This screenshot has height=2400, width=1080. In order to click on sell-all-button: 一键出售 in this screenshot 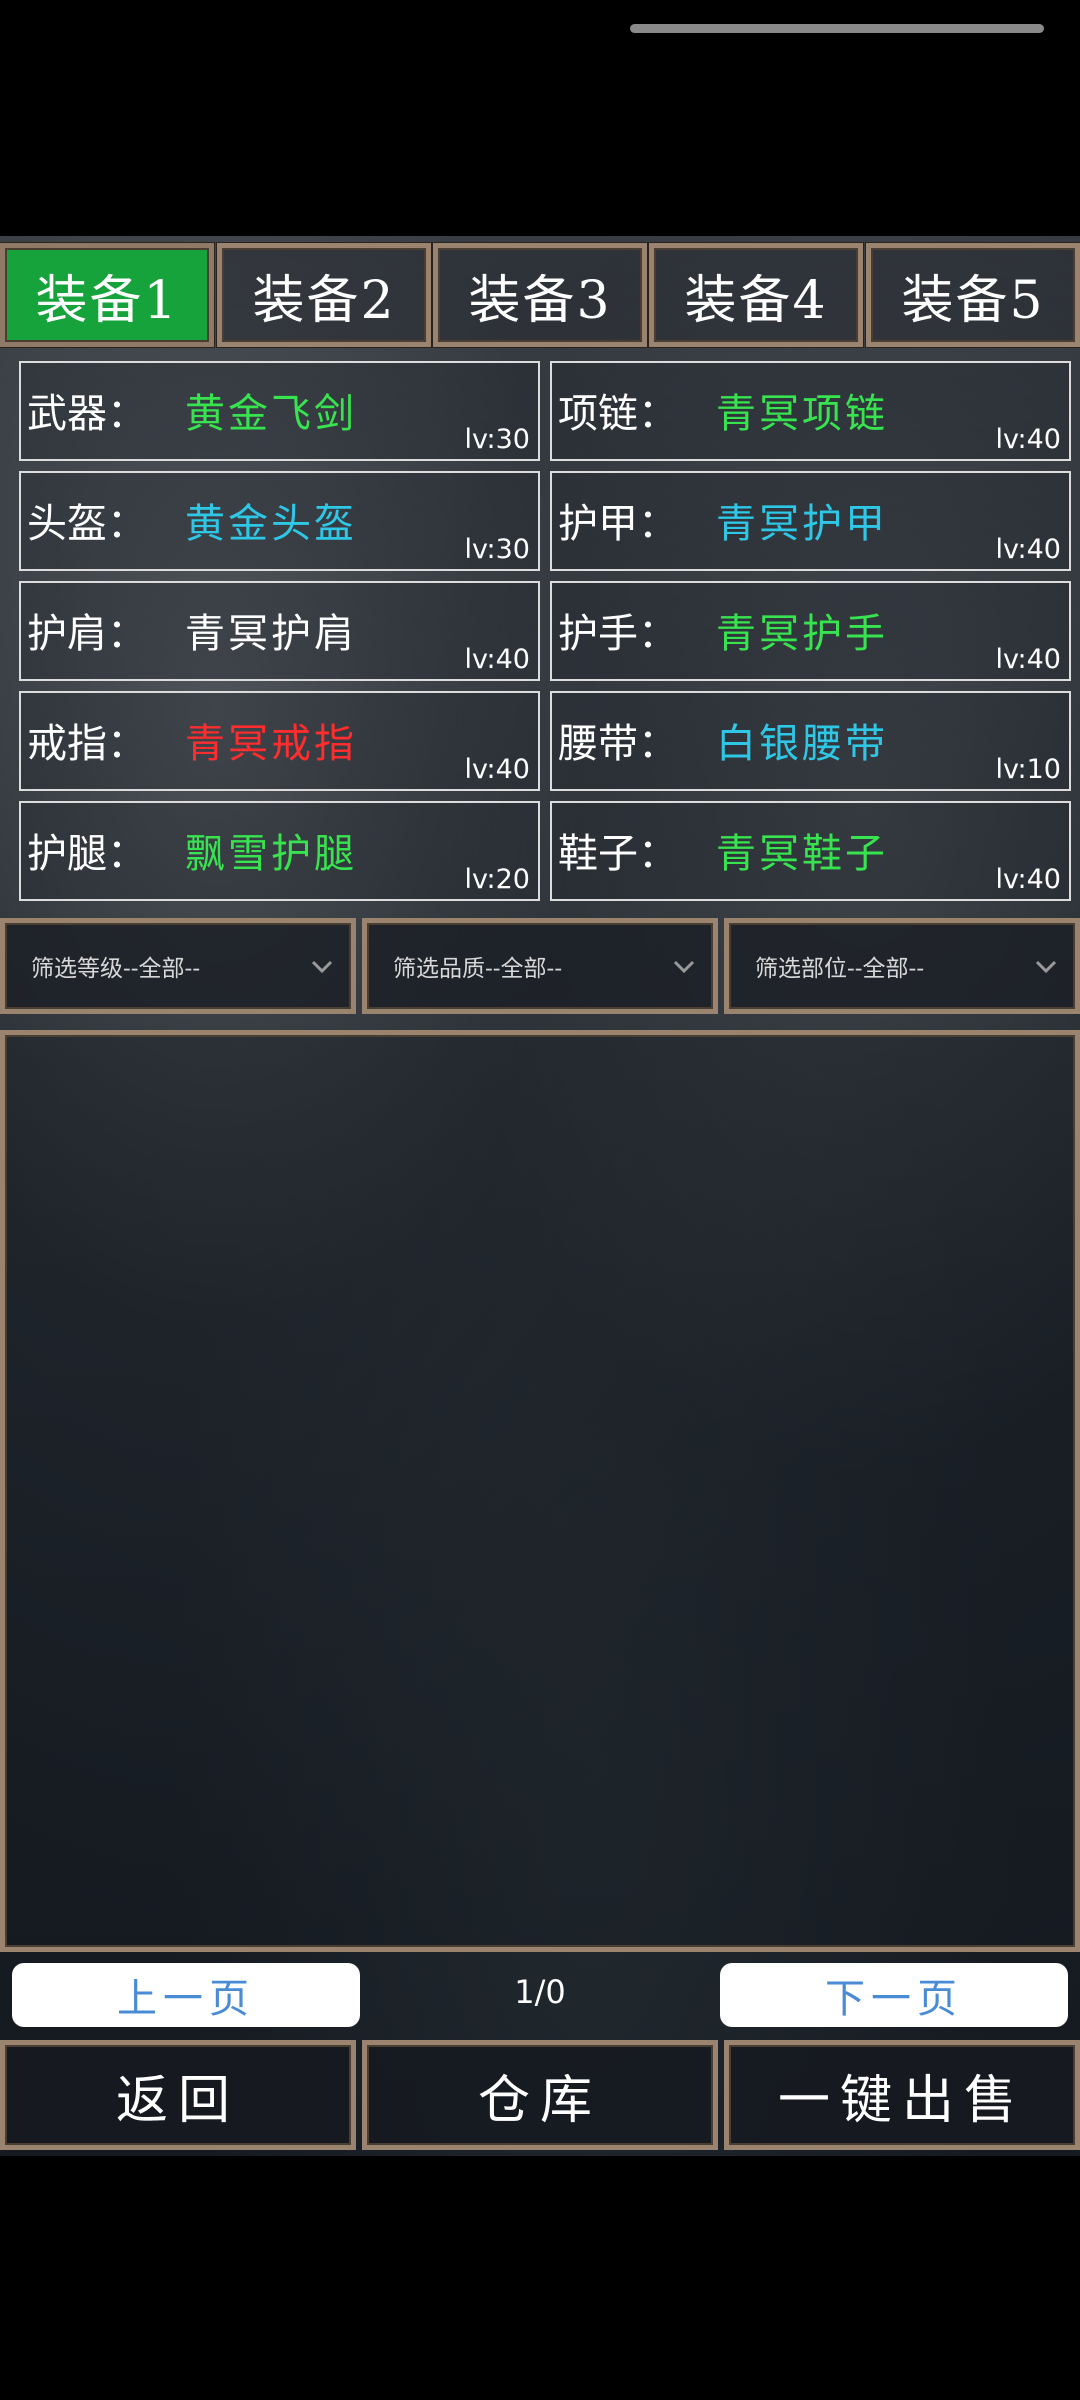, I will do `click(902, 2095)`.